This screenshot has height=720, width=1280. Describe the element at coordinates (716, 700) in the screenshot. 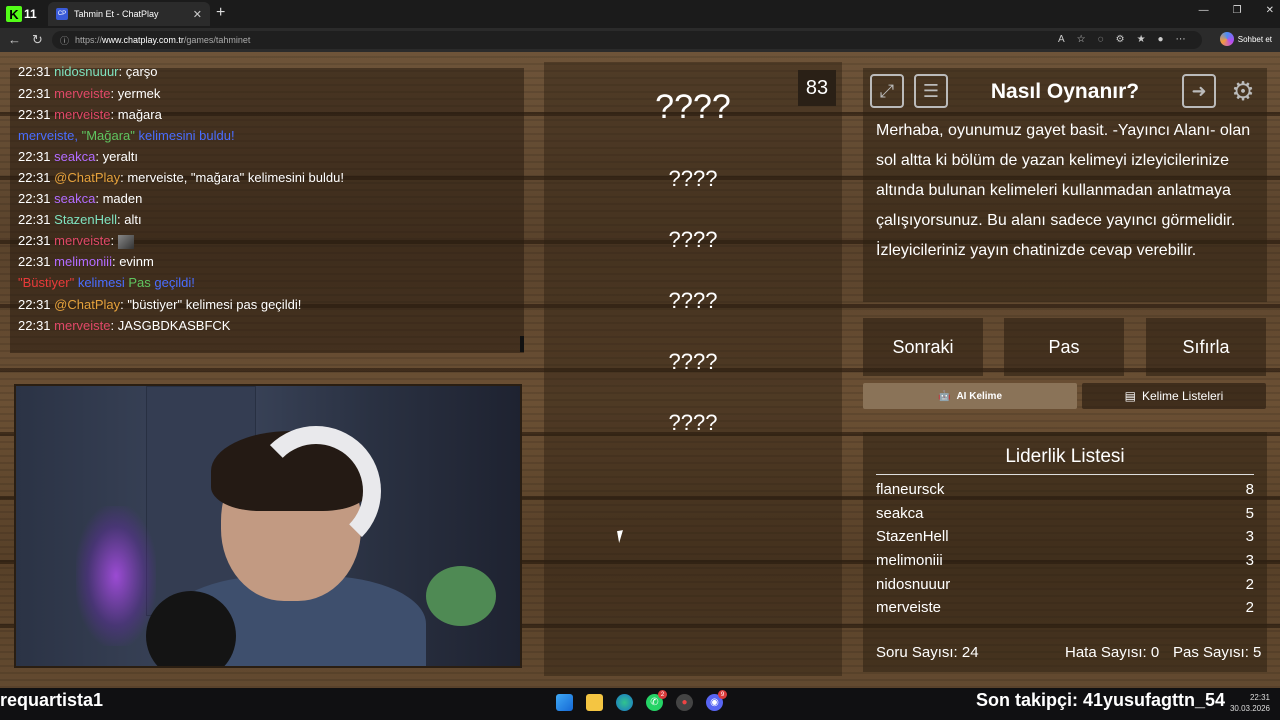

I see `discord-icon: ◉ 9` at that location.